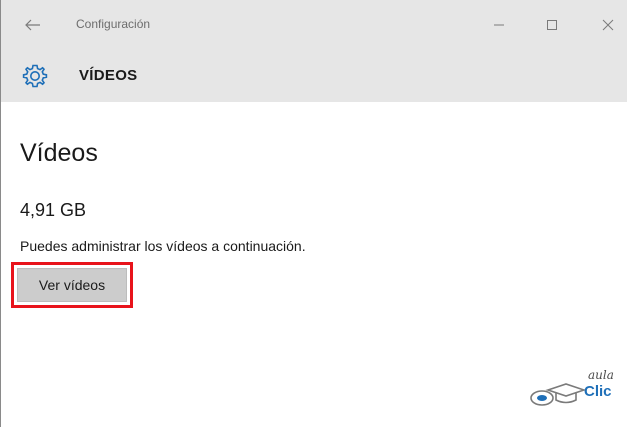  What do you see at coordinates (598, 391) in the screenshot?
I see `logo-text-clic: Clic` at bounding box center [598, 391].